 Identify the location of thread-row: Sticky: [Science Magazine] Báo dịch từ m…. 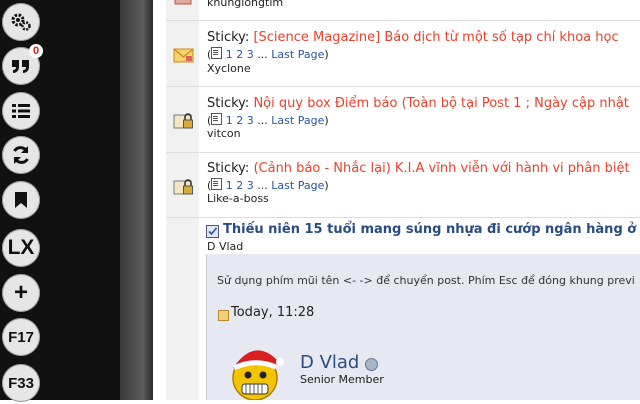
(403, 54).